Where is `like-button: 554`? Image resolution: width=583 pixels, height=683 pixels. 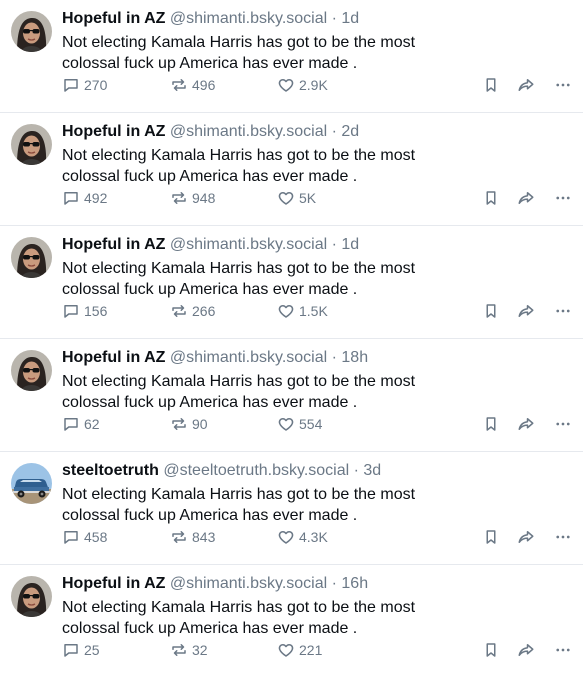
like-button: 554 is located at coordinates (299, 424).